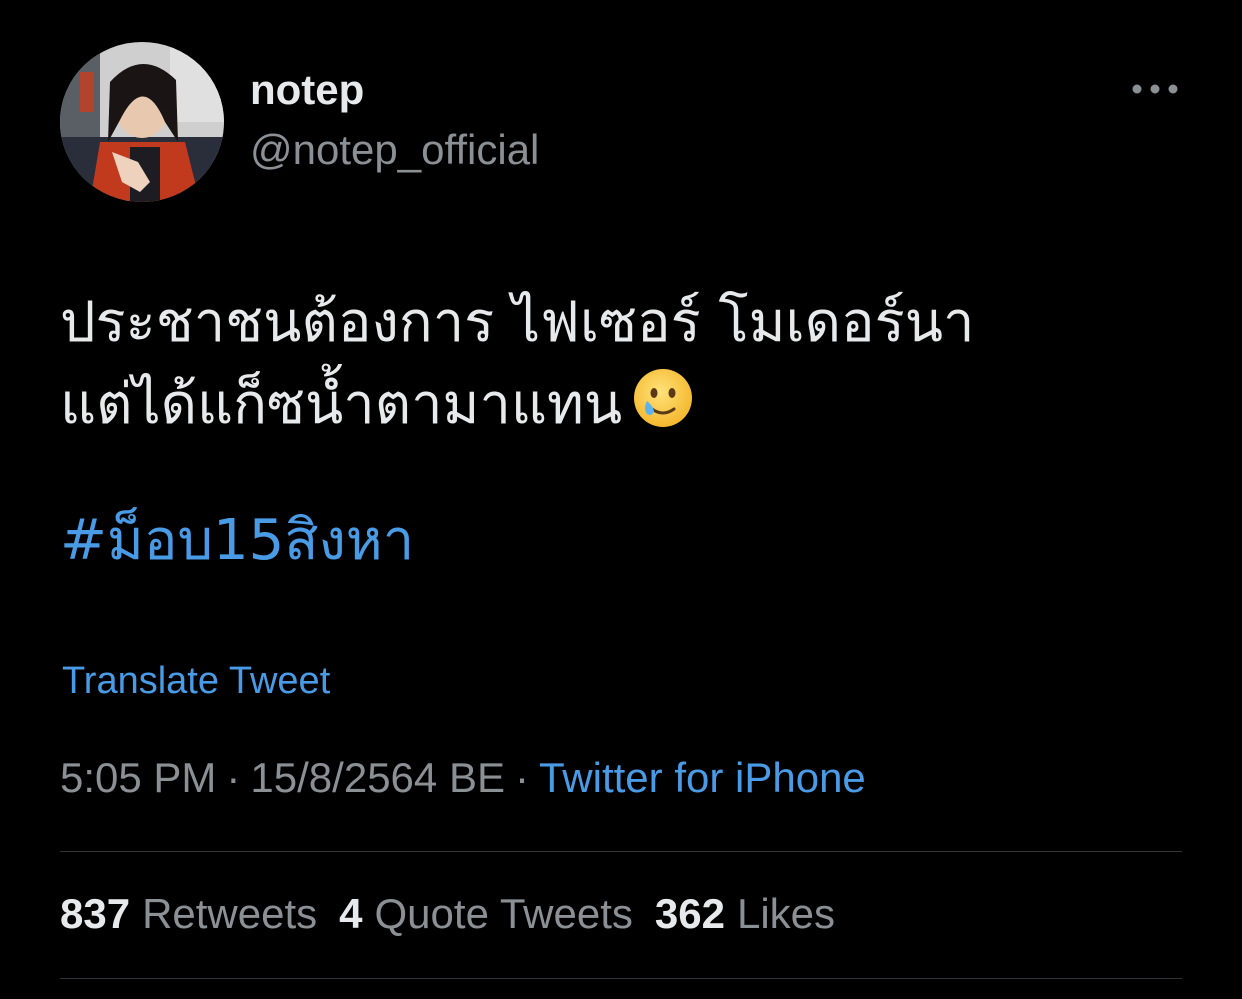 This screenshot has height=999, width=1242. Describe the element at coordinates (95, 913) in the screenshot. I see `retweets-count: 837` at that location.